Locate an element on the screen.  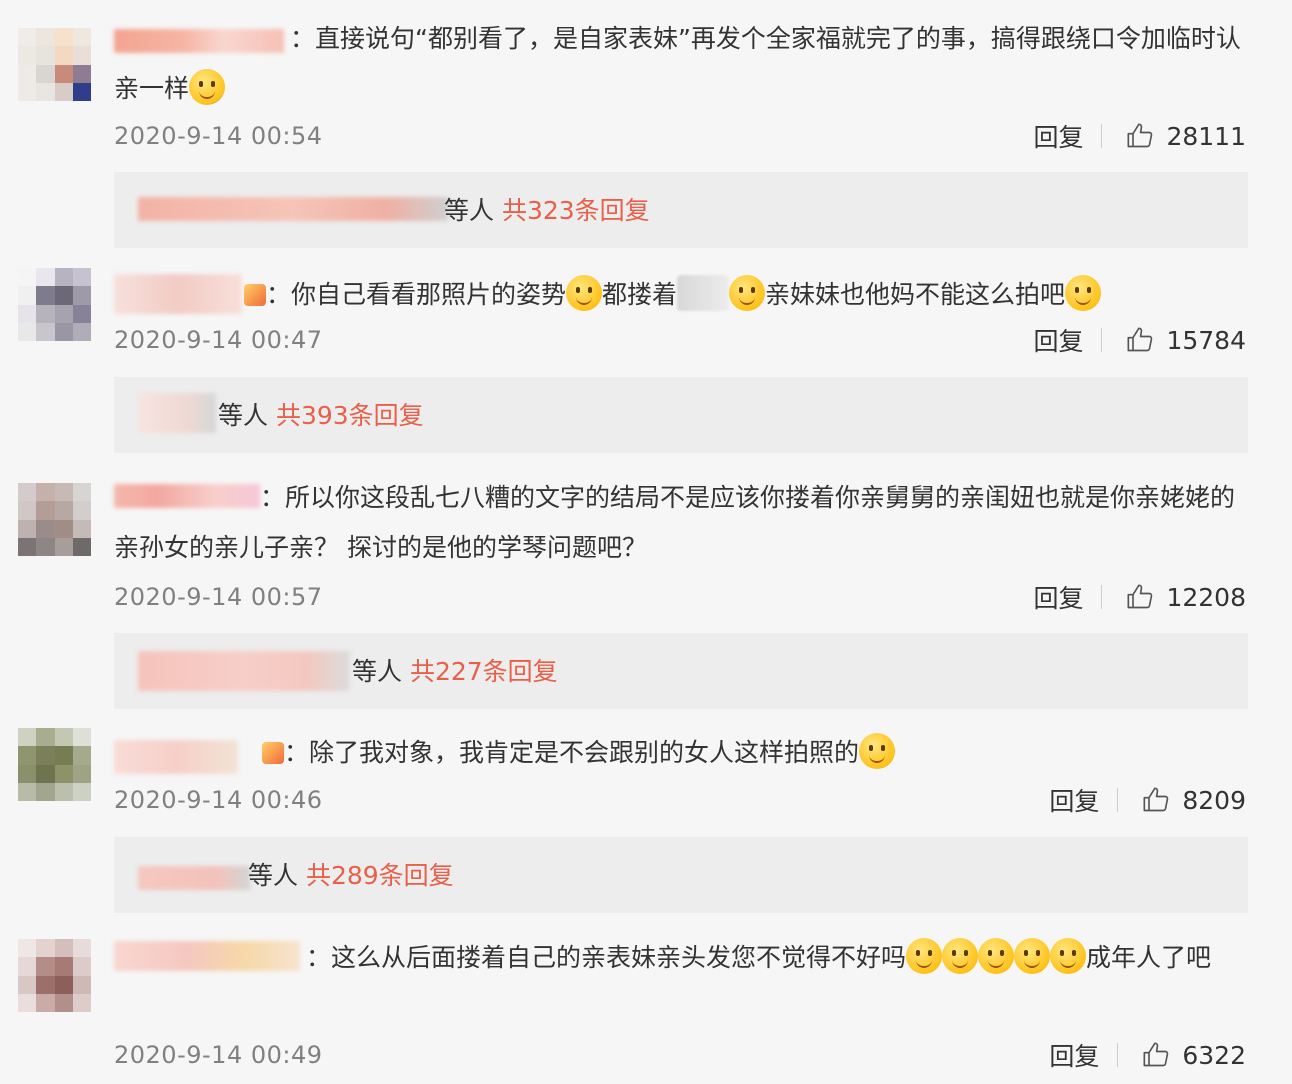
comment-body: 你自己看看那照片的姿势 is located at coordinates (429, 294).